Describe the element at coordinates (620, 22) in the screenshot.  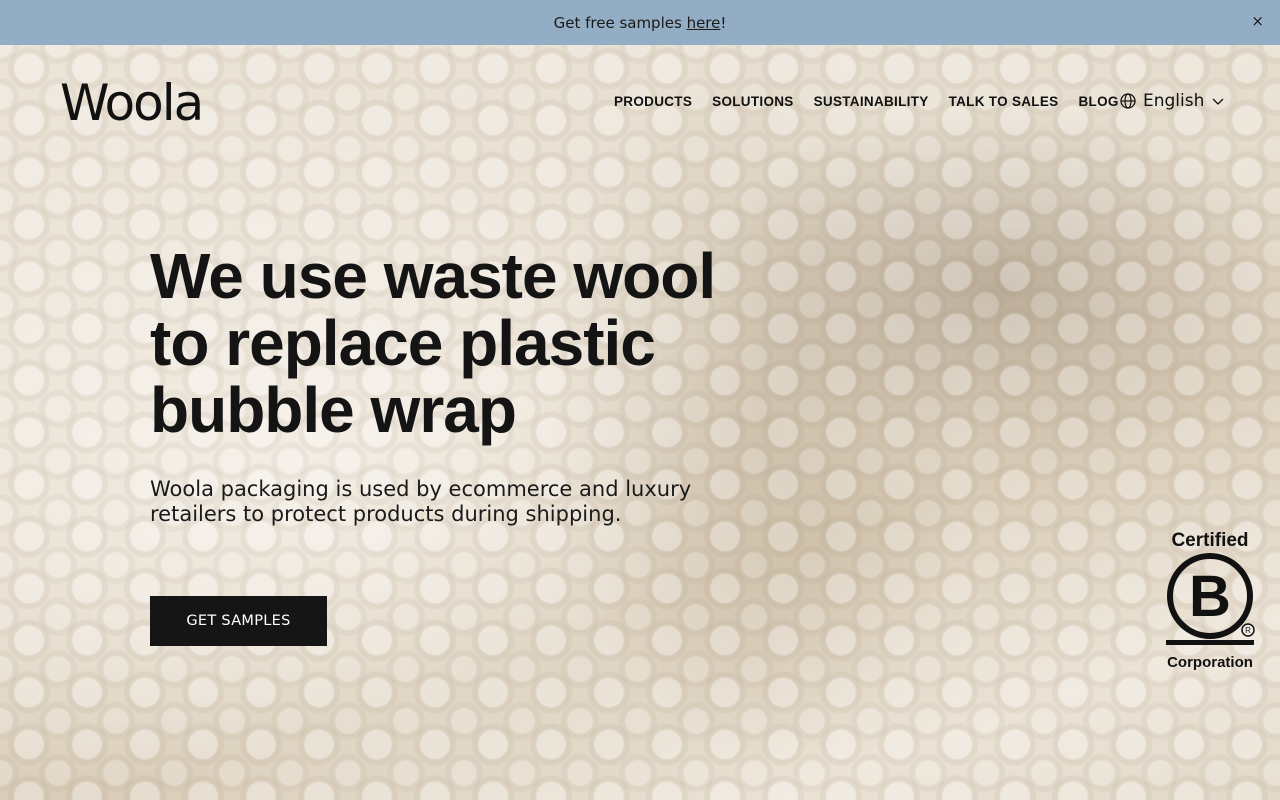
I see `announcement-prefix: Get free samples` at that location.